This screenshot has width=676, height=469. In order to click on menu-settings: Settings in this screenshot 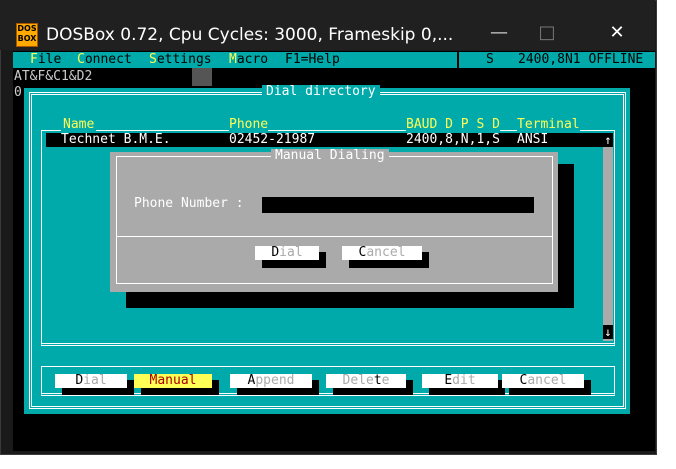, I will do `click(180, 60)`.